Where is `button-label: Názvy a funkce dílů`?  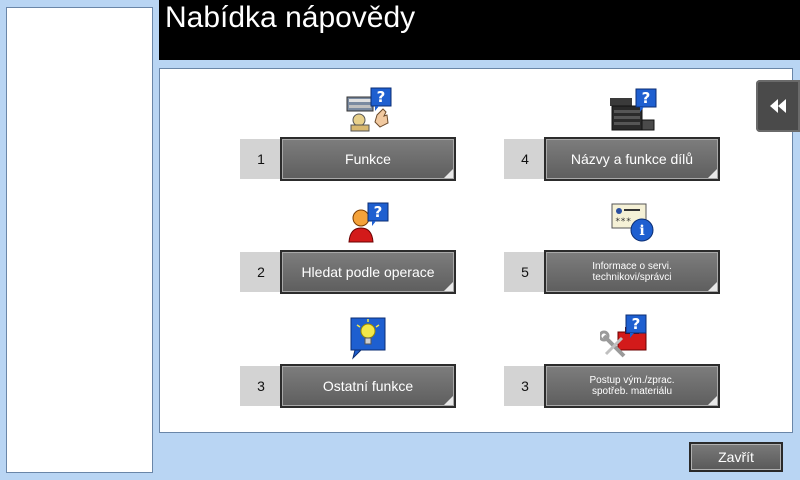 button-label: Názvy a funkce dílů is located at coordinates (632, 159).